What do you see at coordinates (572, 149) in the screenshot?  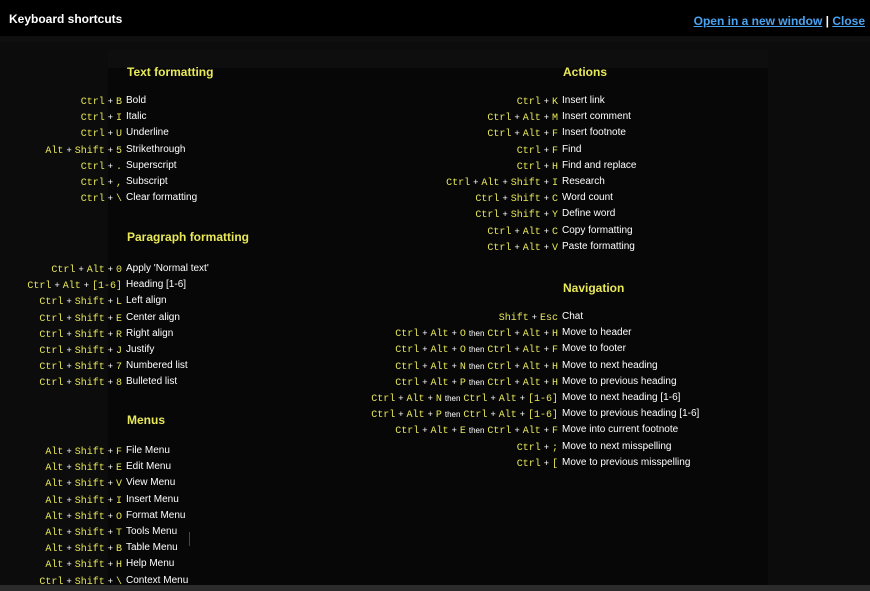 I see `shortcut-description: Find` at bounding box center [572, 149].